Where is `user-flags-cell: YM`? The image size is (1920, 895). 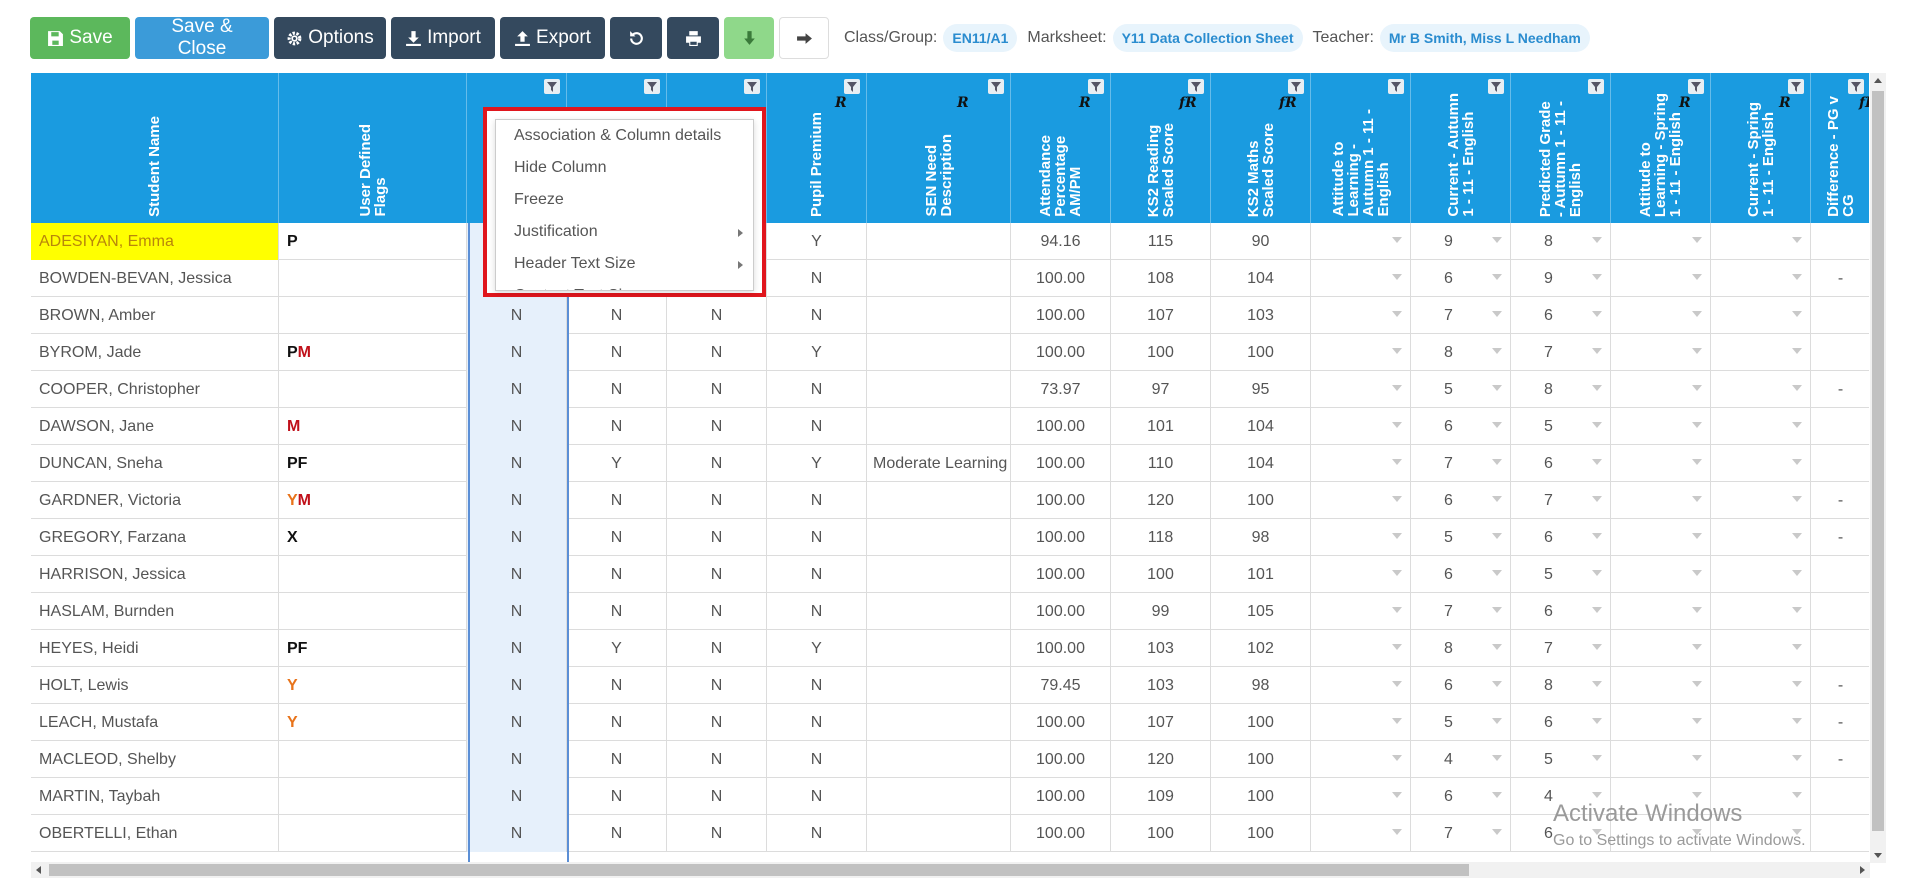
user-flags-cell: YM is located at coordinates (373, 500).